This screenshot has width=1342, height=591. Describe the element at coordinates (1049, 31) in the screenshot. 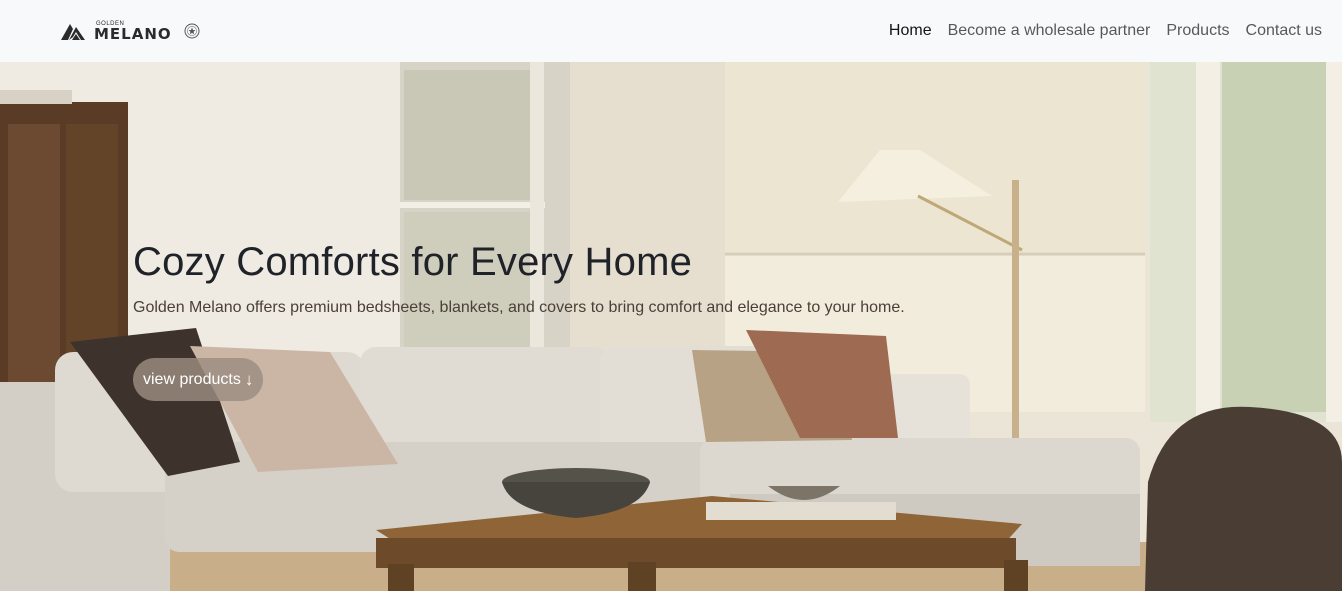

I see `nav-wholesale-partner: Become a wholesale partner` at that location.